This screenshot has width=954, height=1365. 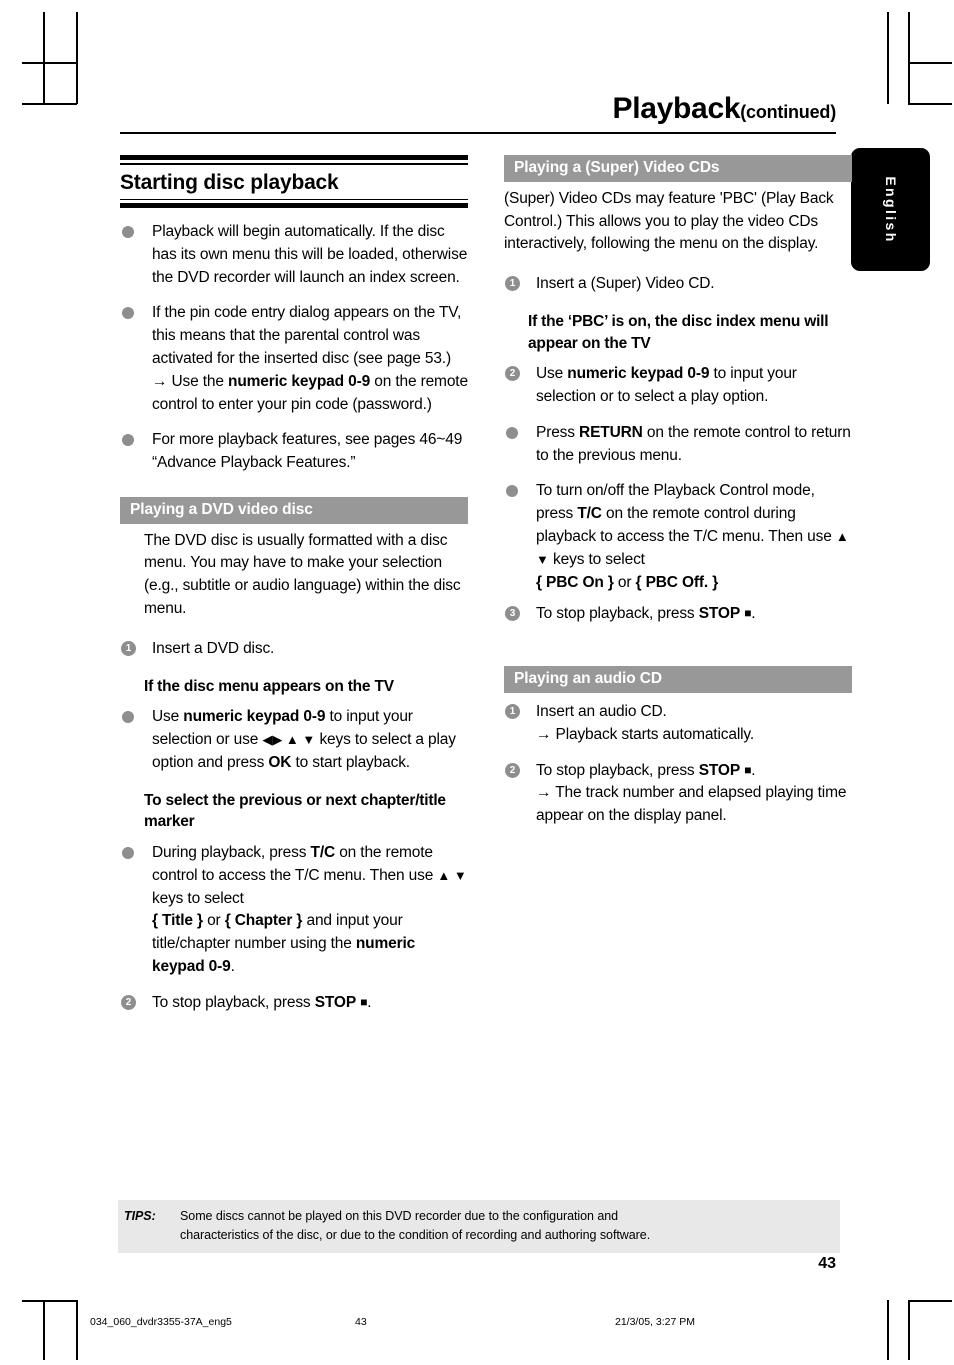 I want to click on step-text: Insert a DVD disc., so click(x=213, y=648).